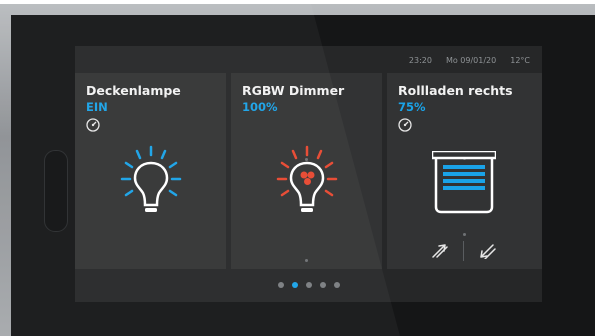 Image resolution: width=595 pixels, height=336 pixels. I want to click on tile-value: 100%, so click(260, 107).